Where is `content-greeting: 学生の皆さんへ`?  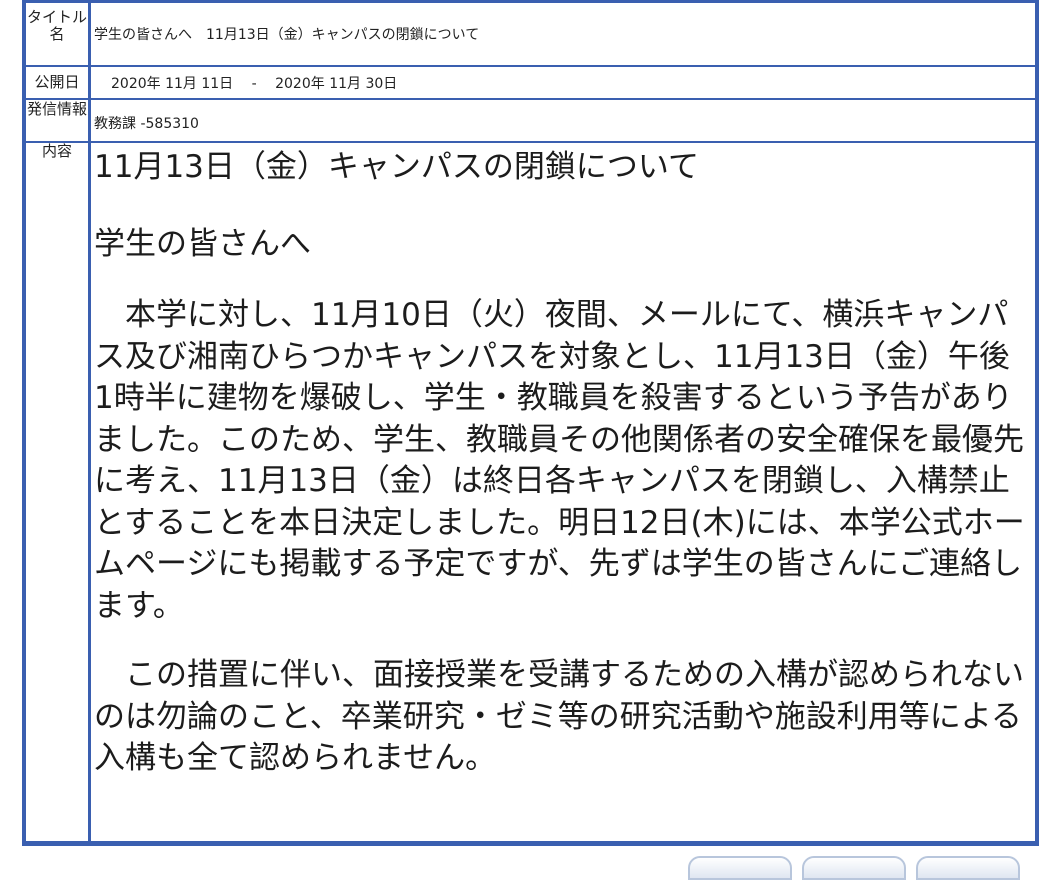 content-greeting: 学生の皆さんへ is located at coordinates (202, 244).